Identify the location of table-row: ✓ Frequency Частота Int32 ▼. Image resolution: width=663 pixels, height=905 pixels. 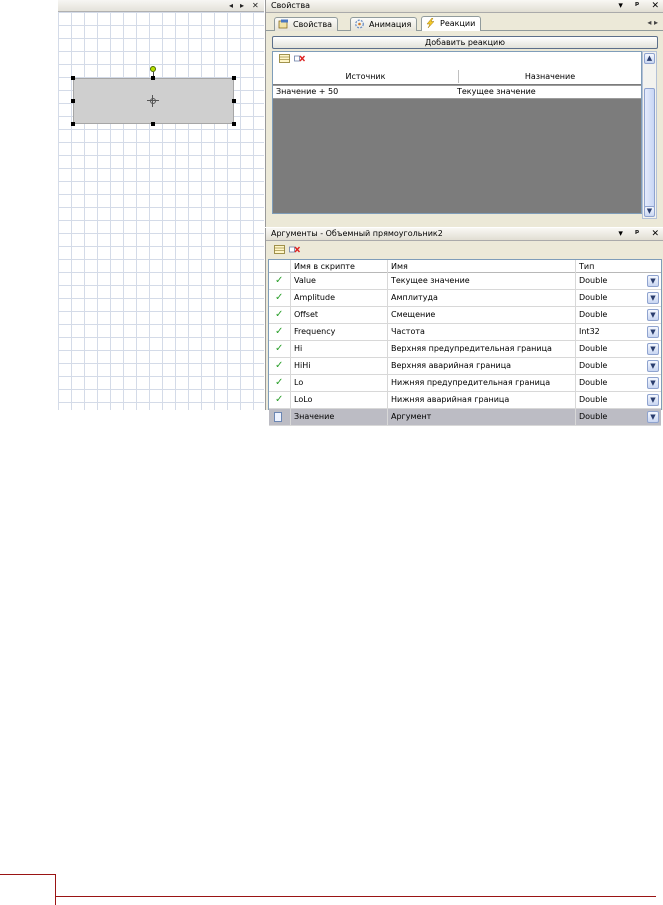
(465, 332).